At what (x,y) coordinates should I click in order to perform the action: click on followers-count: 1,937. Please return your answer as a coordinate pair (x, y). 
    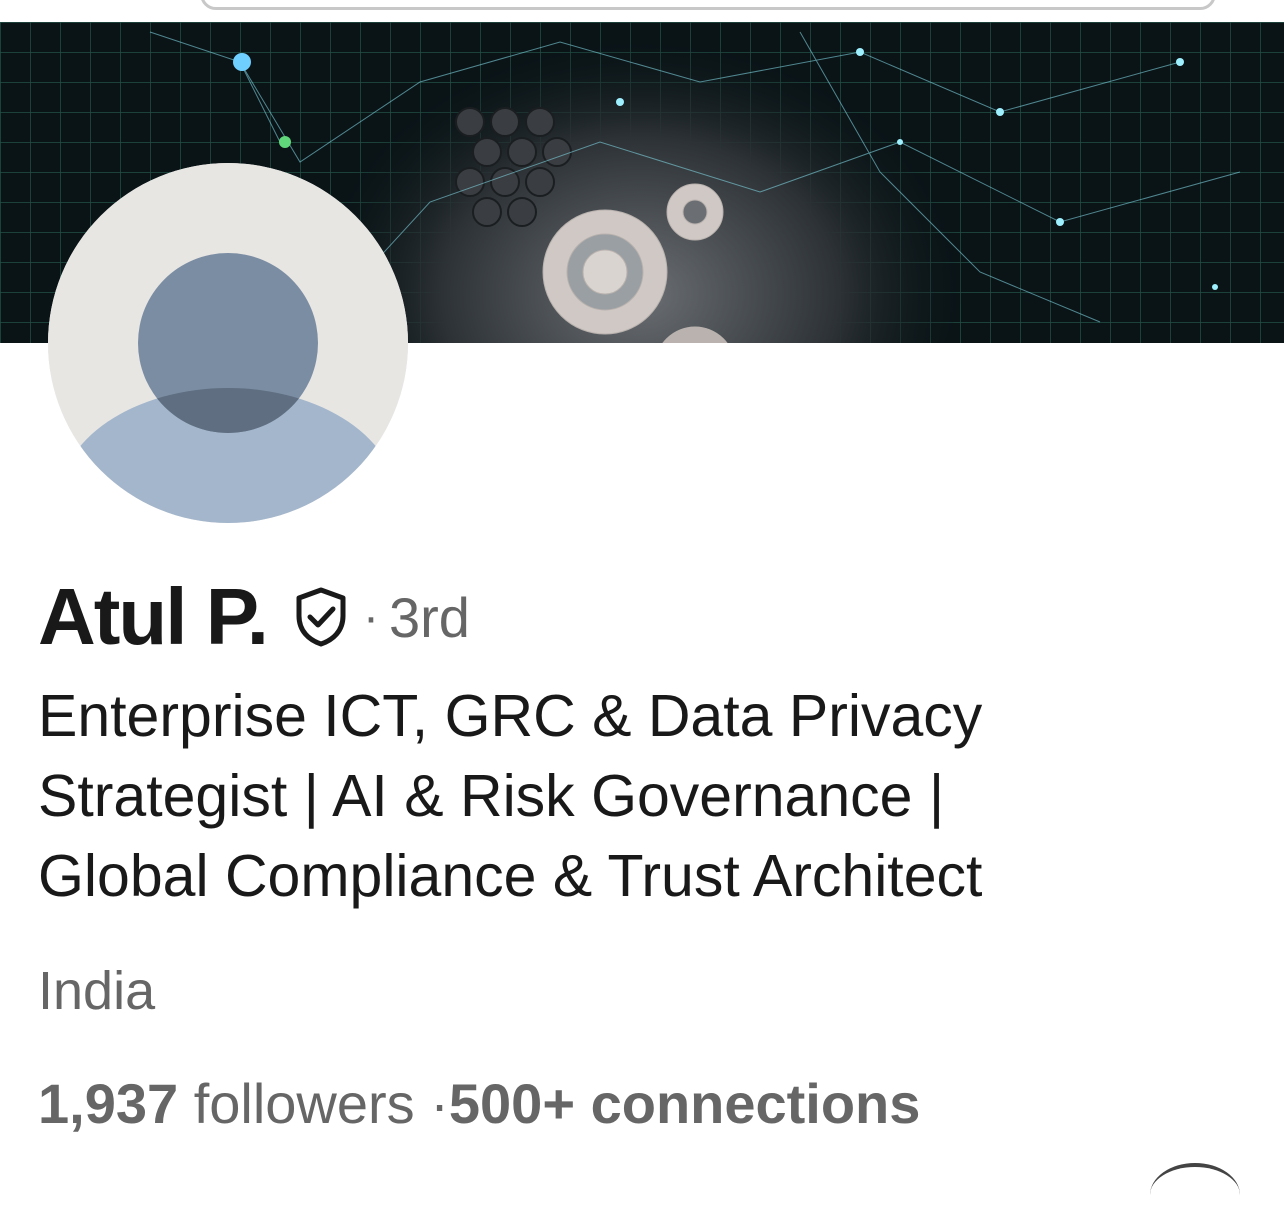
    Looking at the image, I should click on (108, 1103).